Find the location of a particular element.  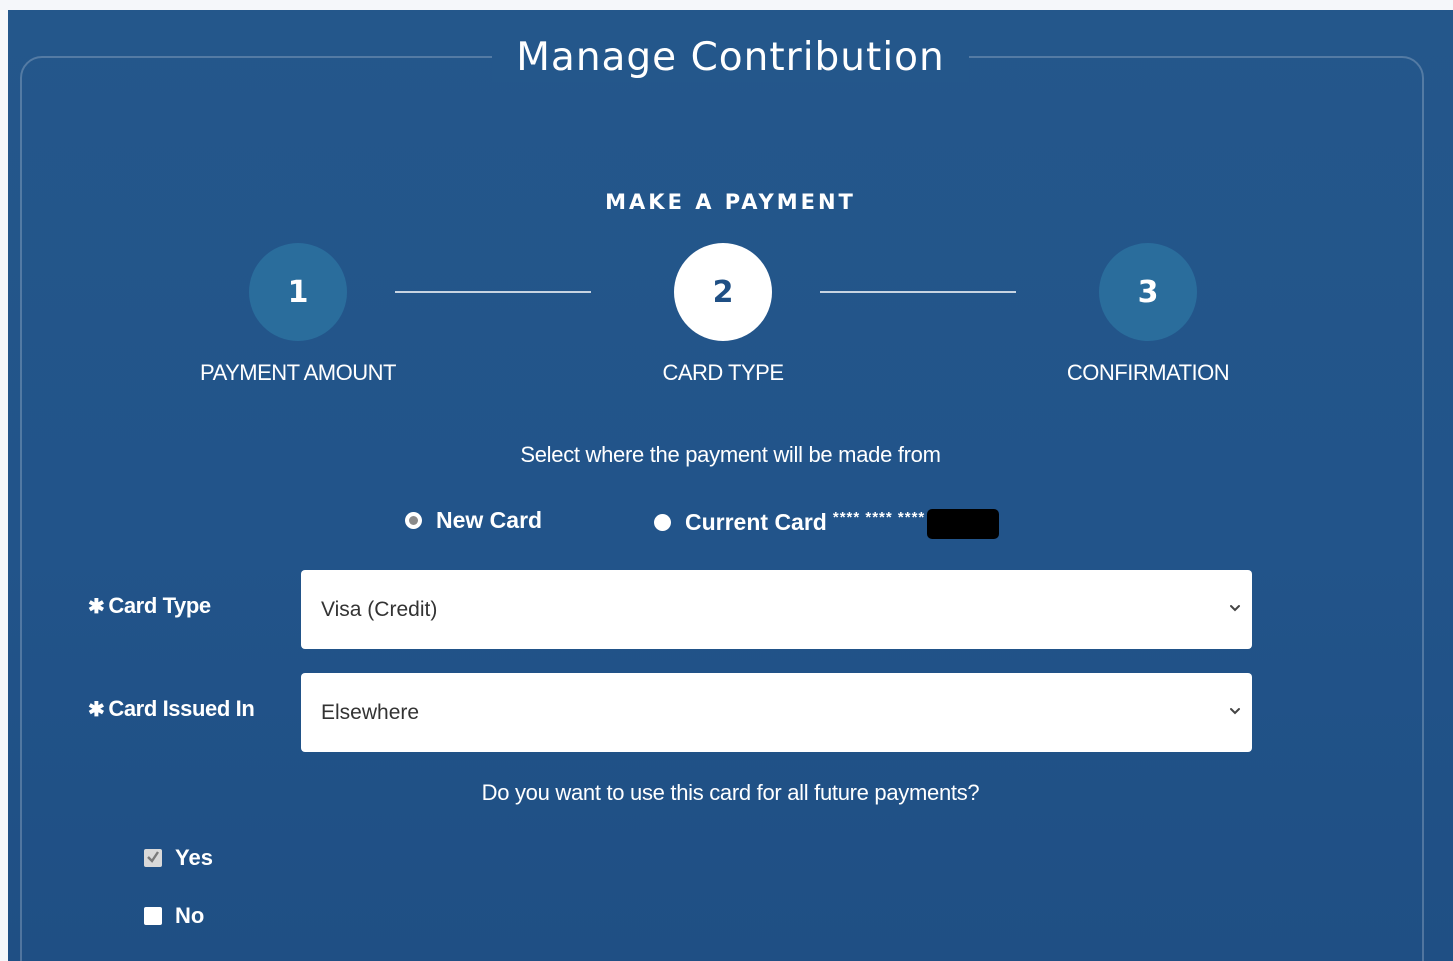

no-label: No is located at coordinates (190, 915).